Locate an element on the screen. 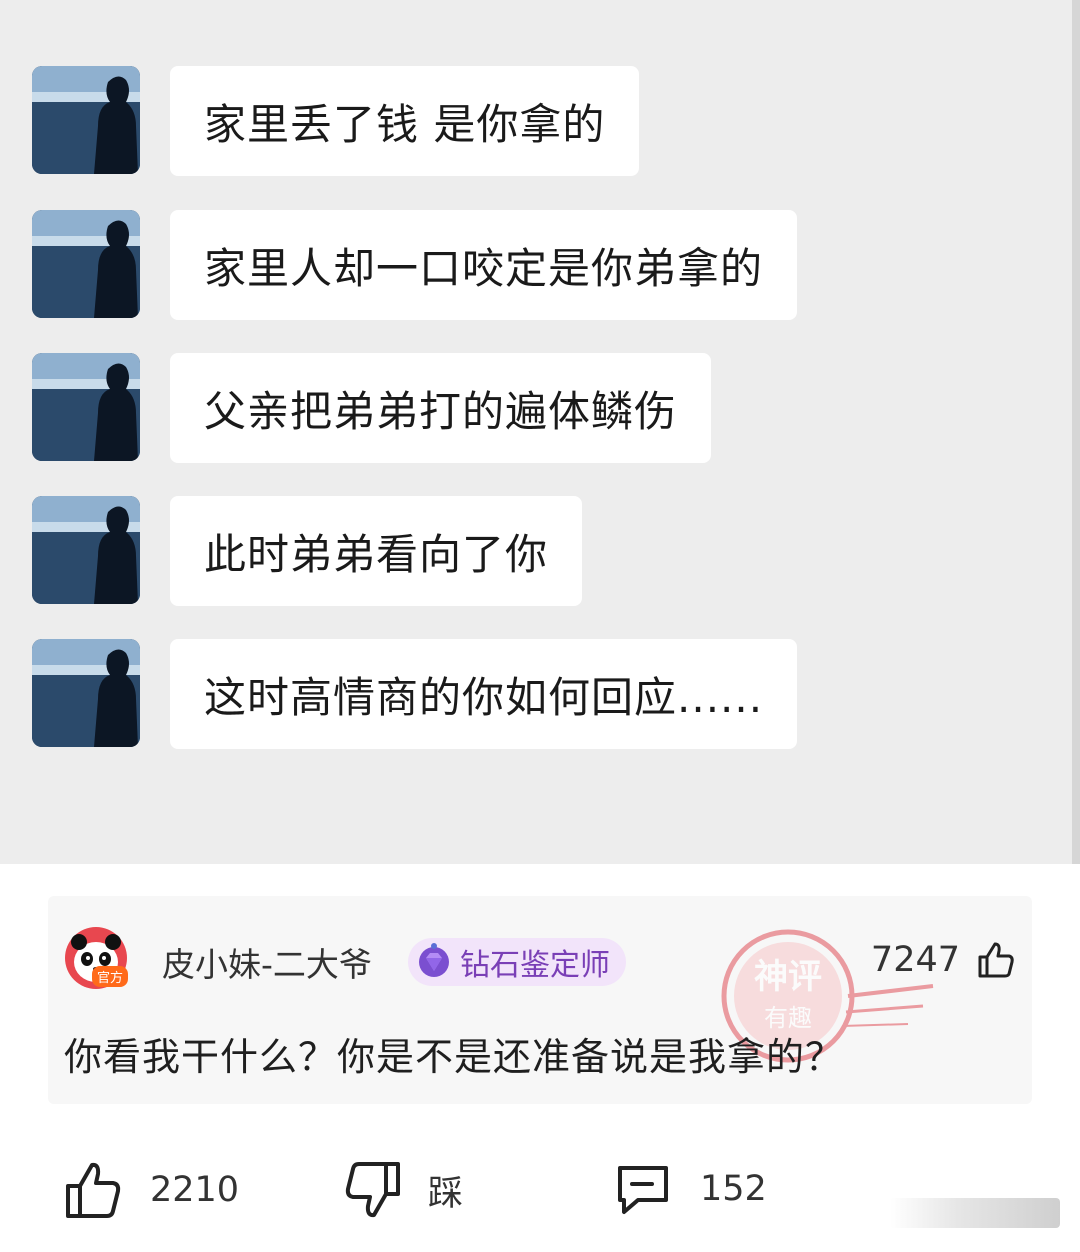  chat-message: 家里丢了钱 是你拿的 is located at coordinates (500, 122).